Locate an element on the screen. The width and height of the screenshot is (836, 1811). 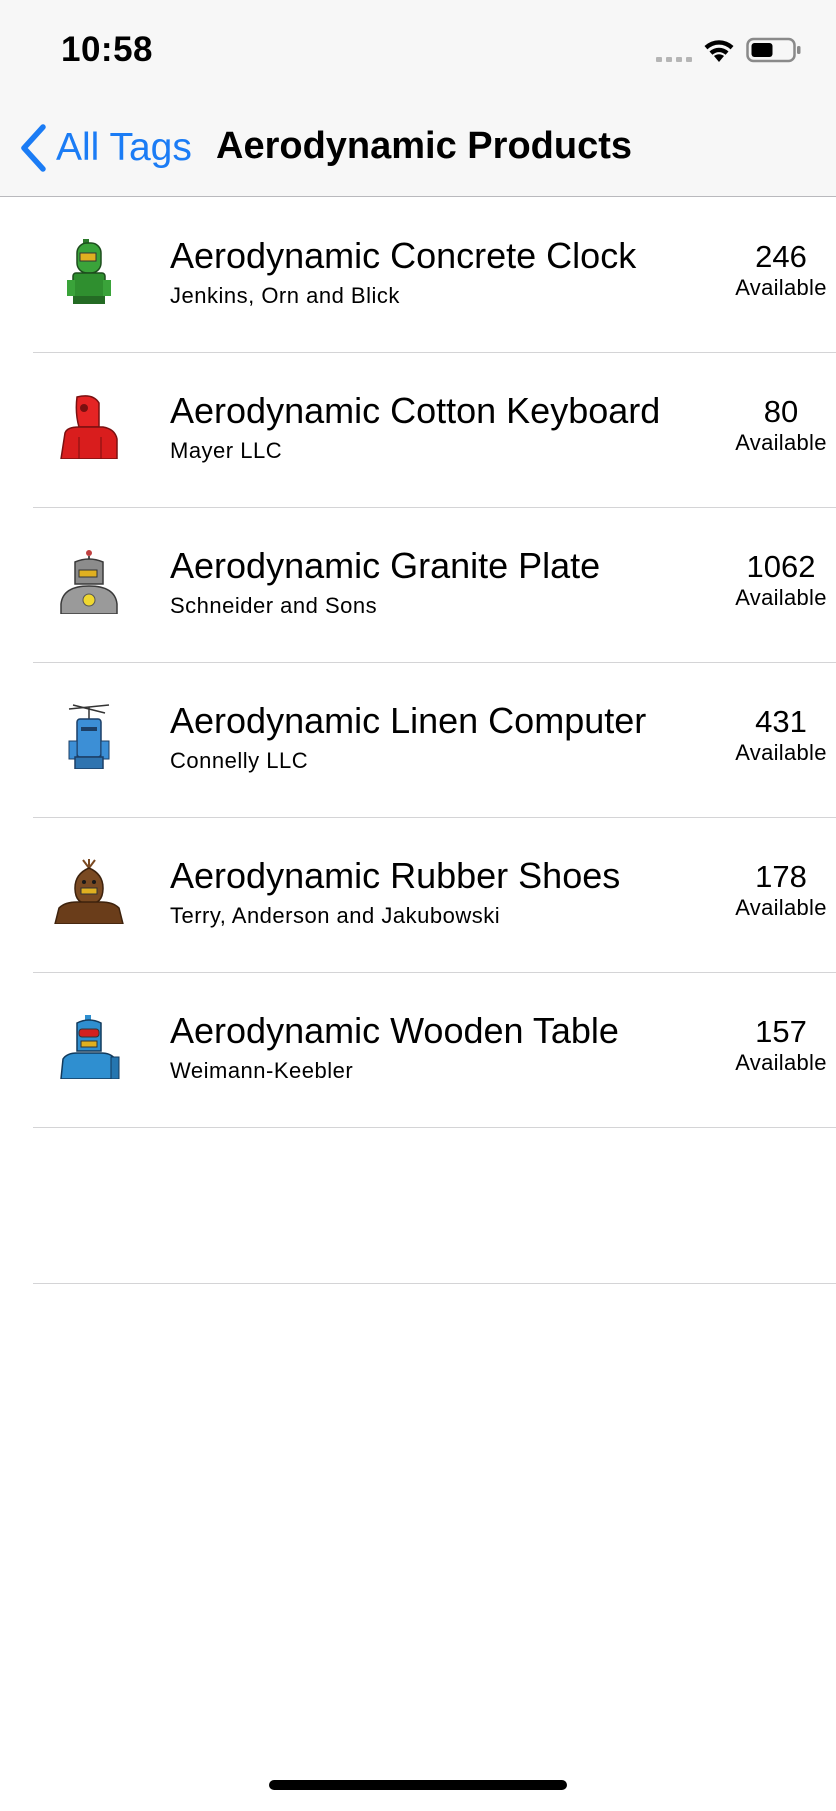
product-brand: Mayer LLC is located at coordinates (226, 450).